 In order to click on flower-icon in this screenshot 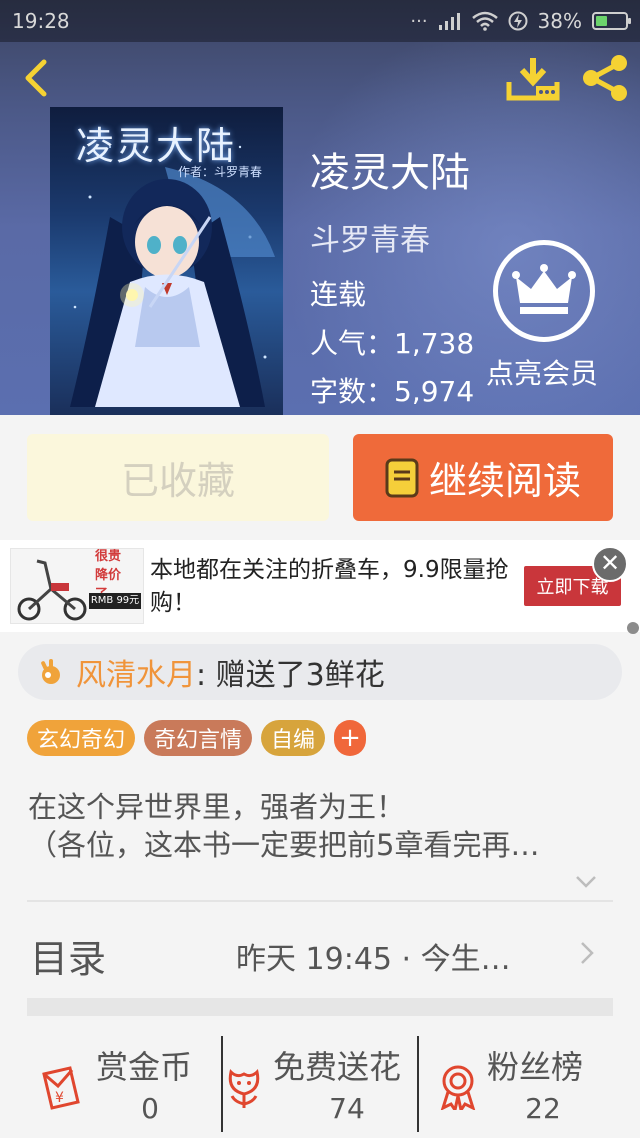, I will do `click(244, 1088)`.